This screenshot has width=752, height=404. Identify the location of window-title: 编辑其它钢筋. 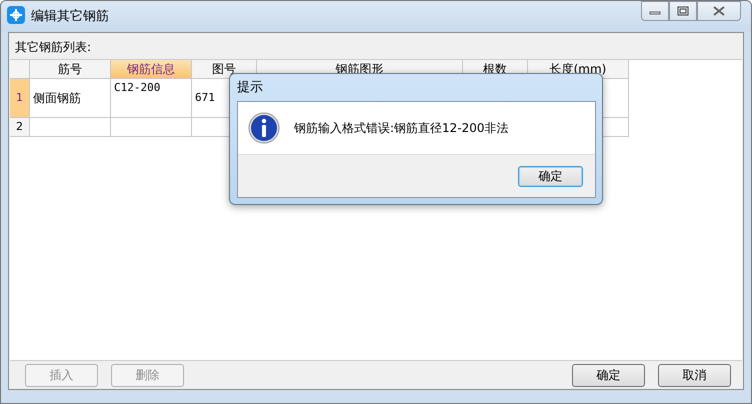
(70, 16).